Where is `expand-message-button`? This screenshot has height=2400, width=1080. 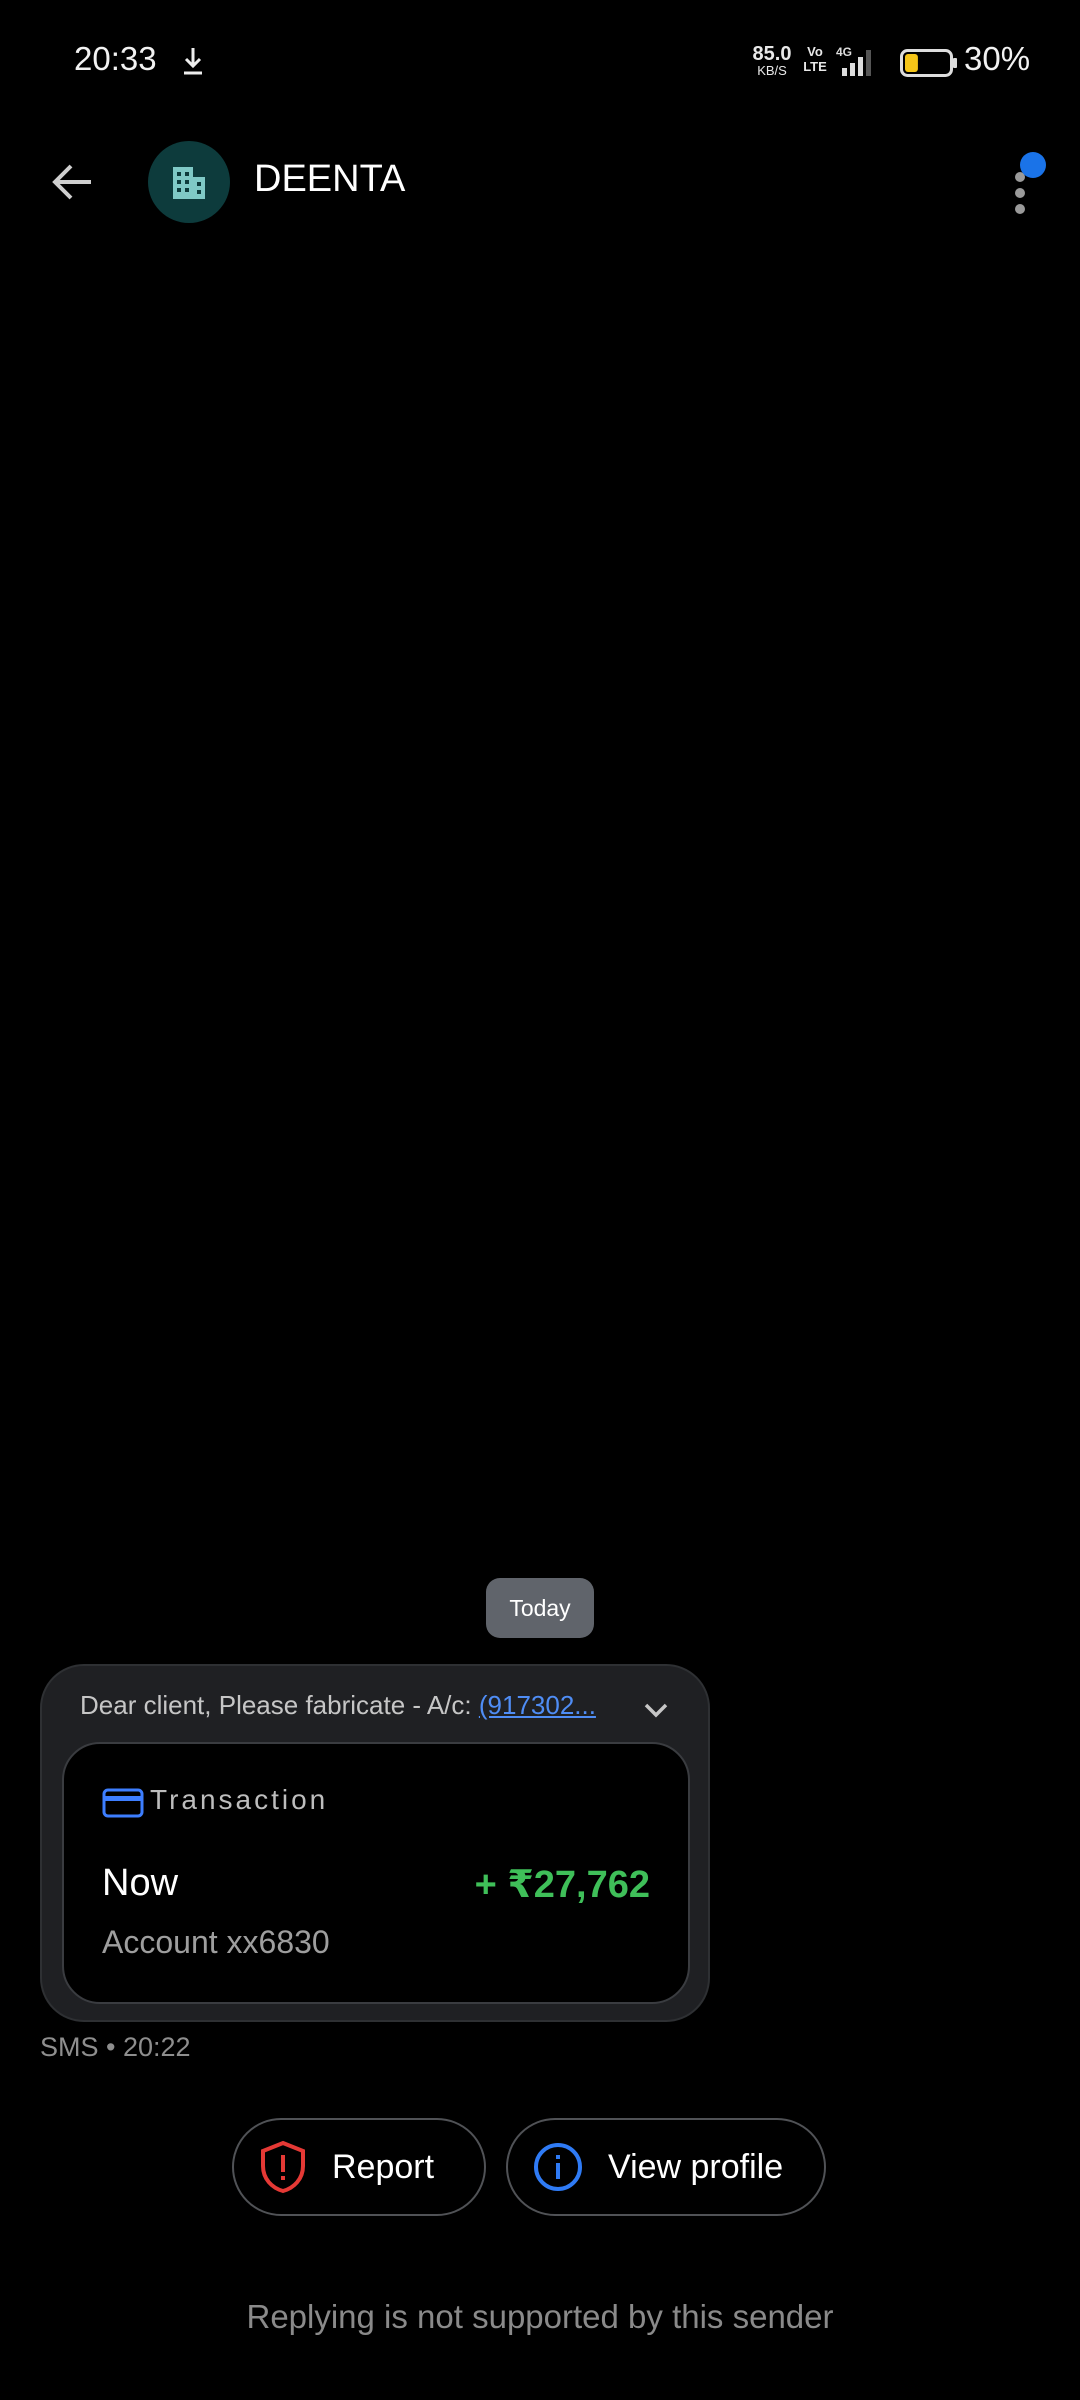 expand-message-button is located at coordinates (656, 1710).